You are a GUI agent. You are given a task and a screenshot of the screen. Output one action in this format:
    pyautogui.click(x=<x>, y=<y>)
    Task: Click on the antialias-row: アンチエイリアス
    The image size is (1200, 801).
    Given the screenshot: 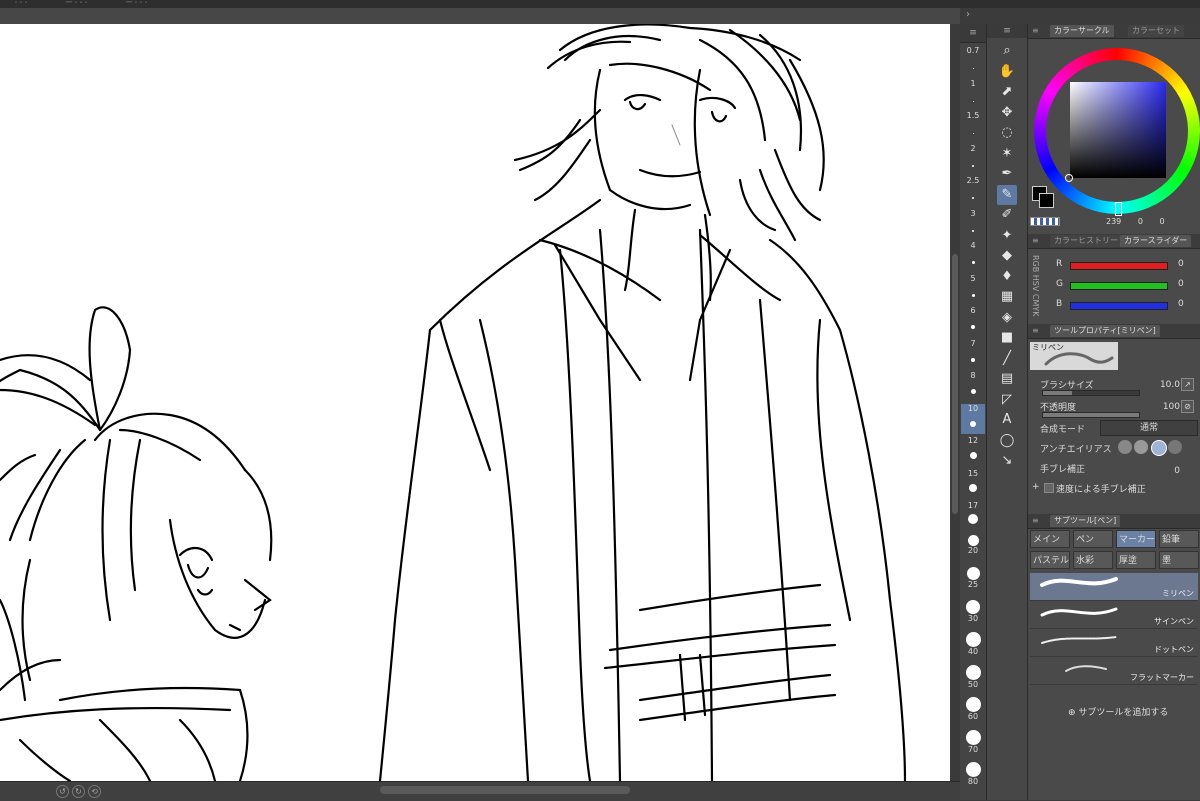 What is the action you would take?
    pyautogui.click(x=1114, y=450)
    